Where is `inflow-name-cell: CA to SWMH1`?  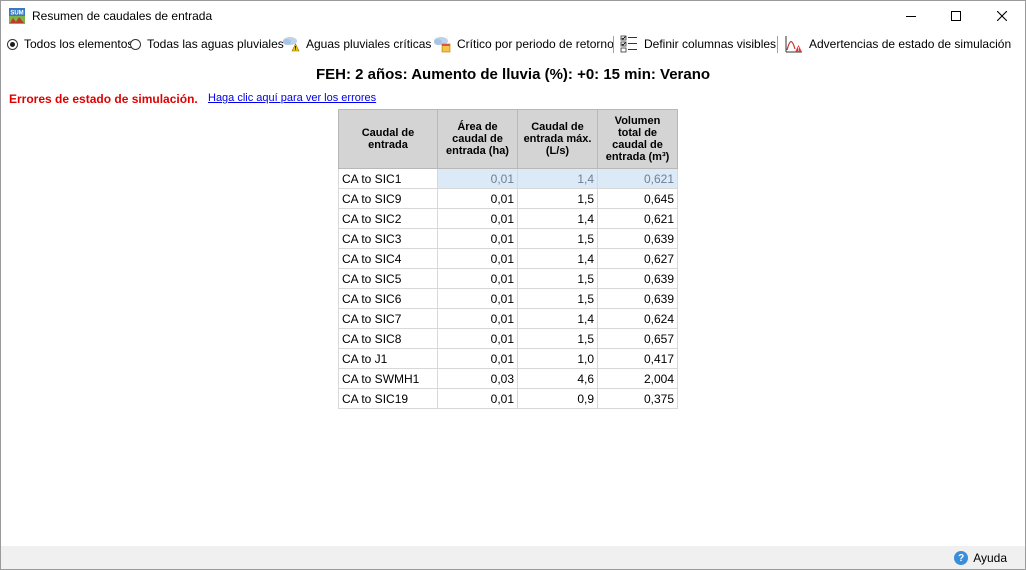 inflow-name-cell: CA to SWMH1 is located at coordinates (388, 378).